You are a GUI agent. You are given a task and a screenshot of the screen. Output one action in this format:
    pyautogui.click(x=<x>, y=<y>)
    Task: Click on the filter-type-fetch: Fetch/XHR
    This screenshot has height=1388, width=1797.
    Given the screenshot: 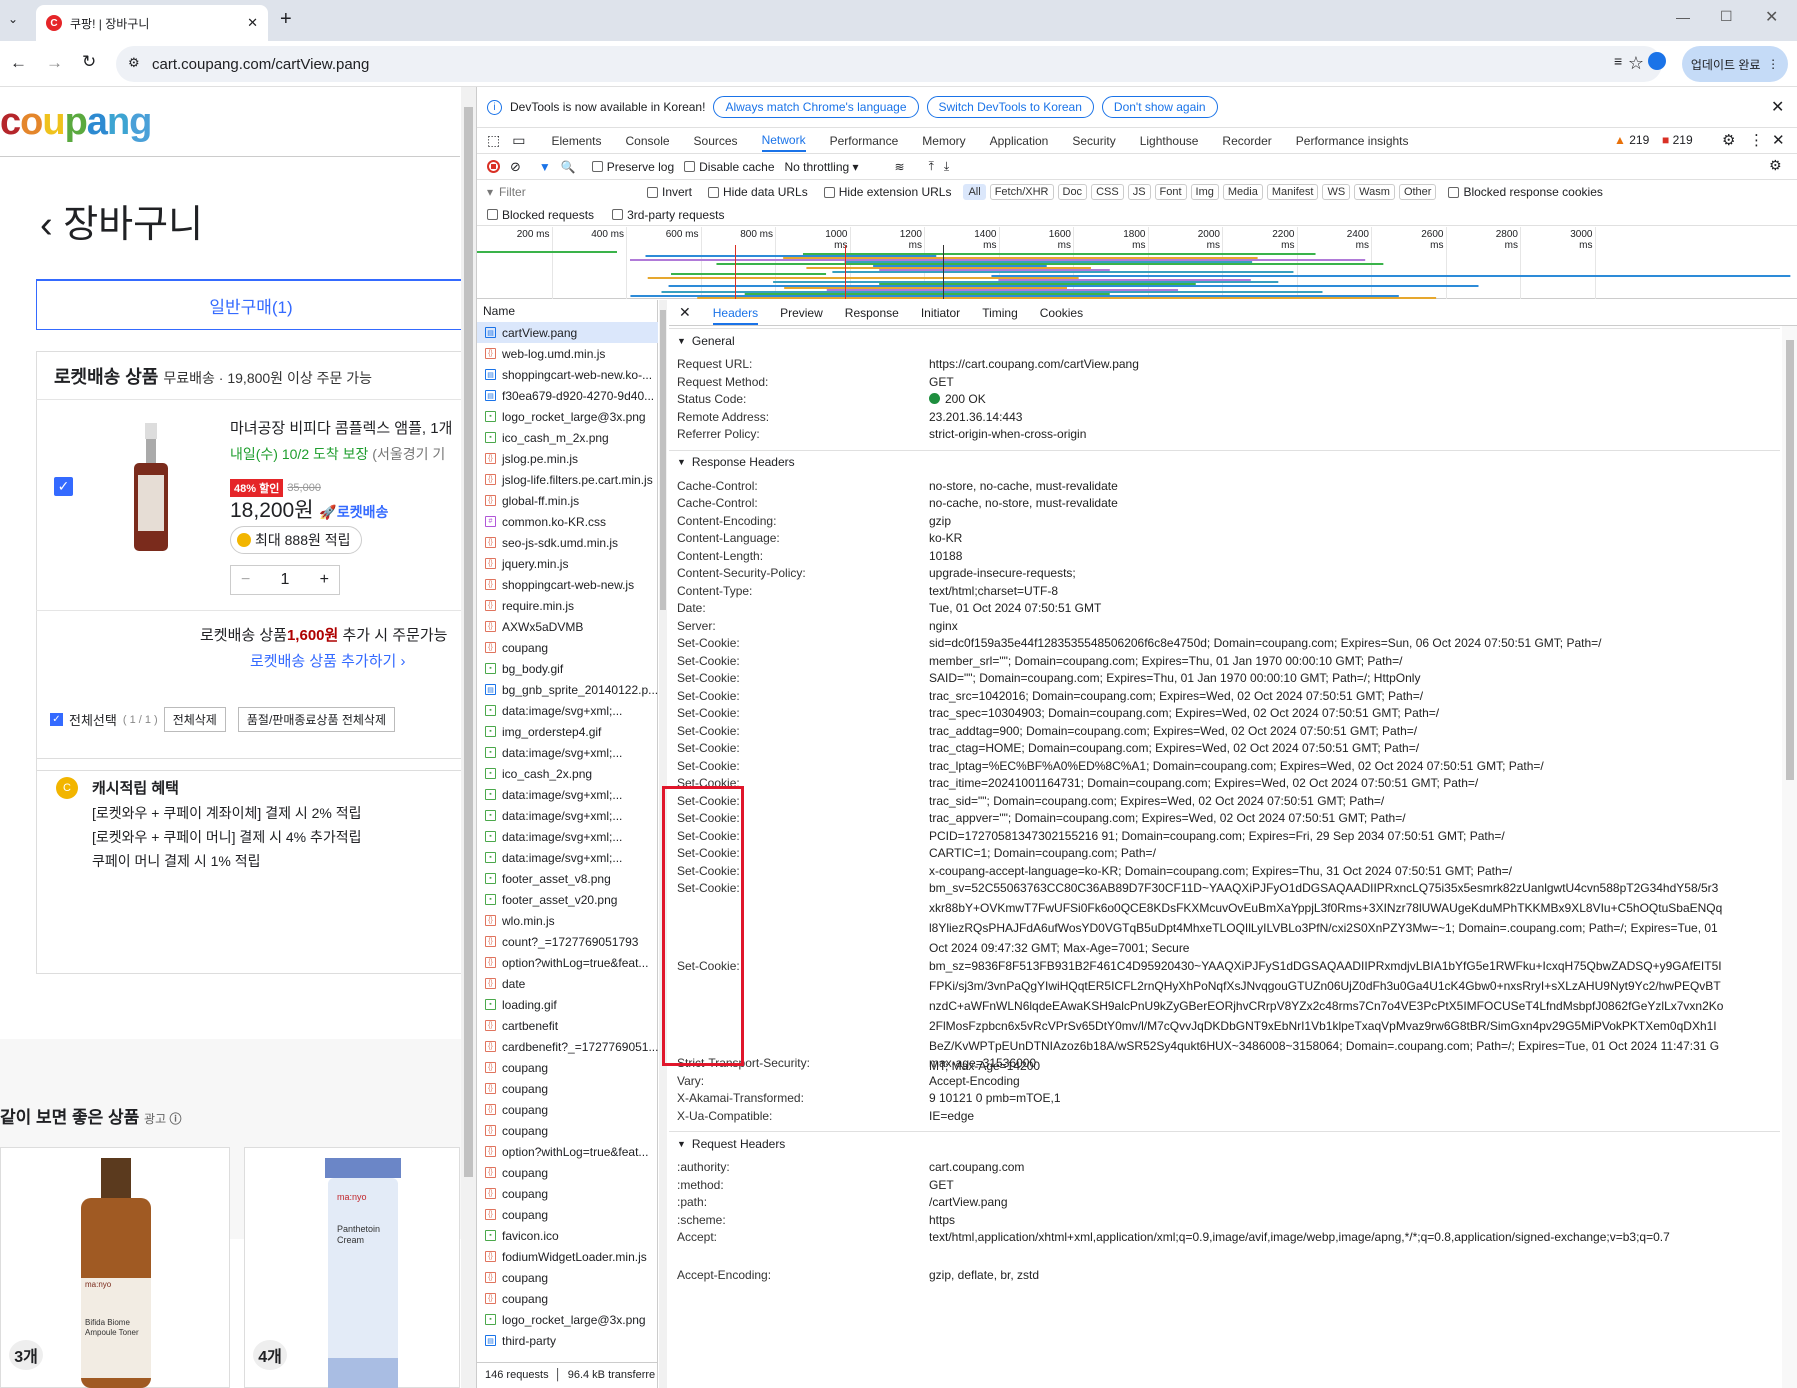 What is the action you would take?
    pyautogui.click(x=1021, y=192)
    